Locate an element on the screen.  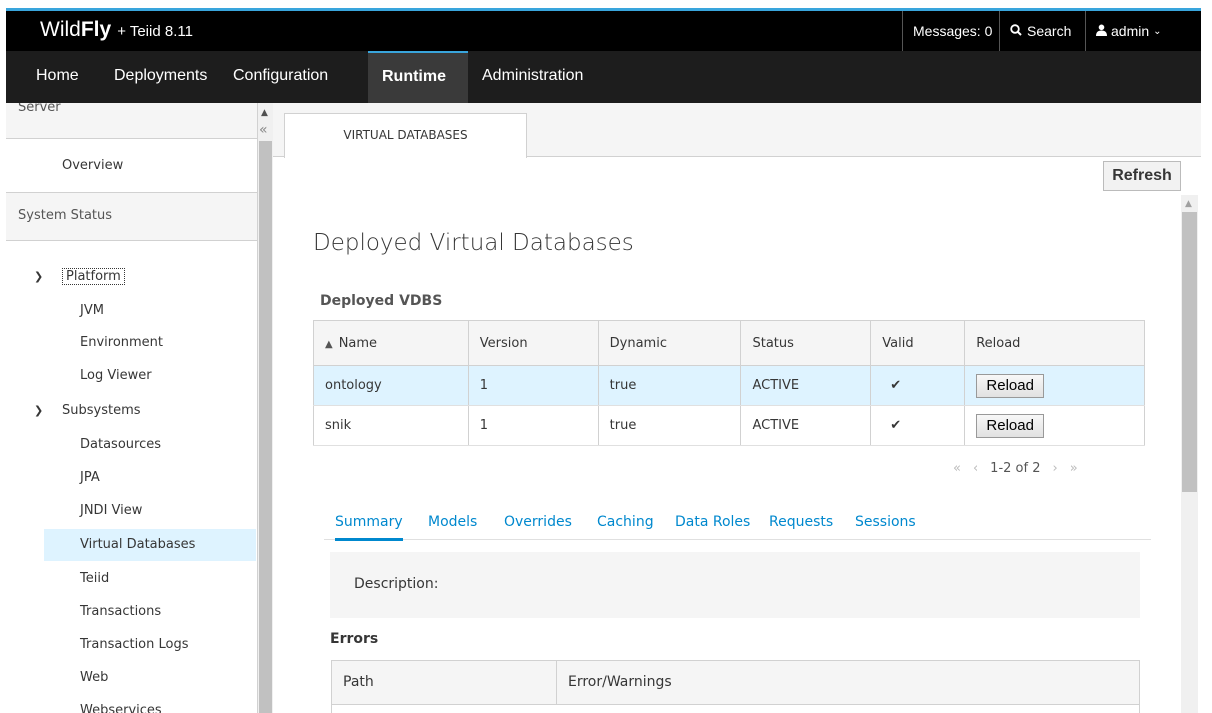
sidebar-item-overview-label: Overview is located at coordinates (93, 165).